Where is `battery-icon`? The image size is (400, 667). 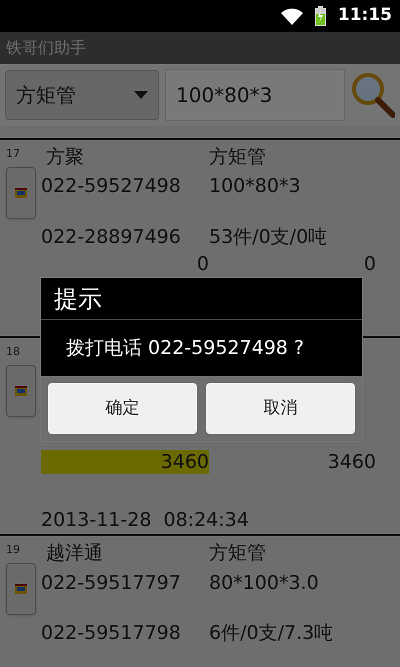 battery-icon is located at coordinates (320, 16).